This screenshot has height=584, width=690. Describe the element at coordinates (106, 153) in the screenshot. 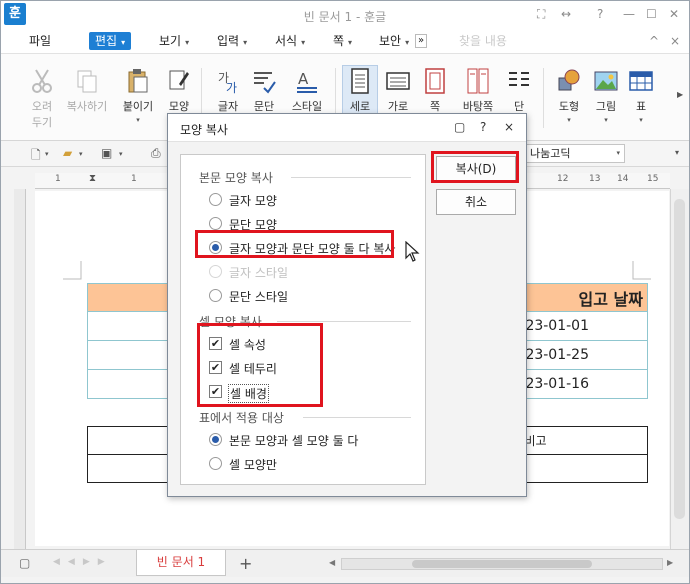

I see `save-icon: ▣` at that location.